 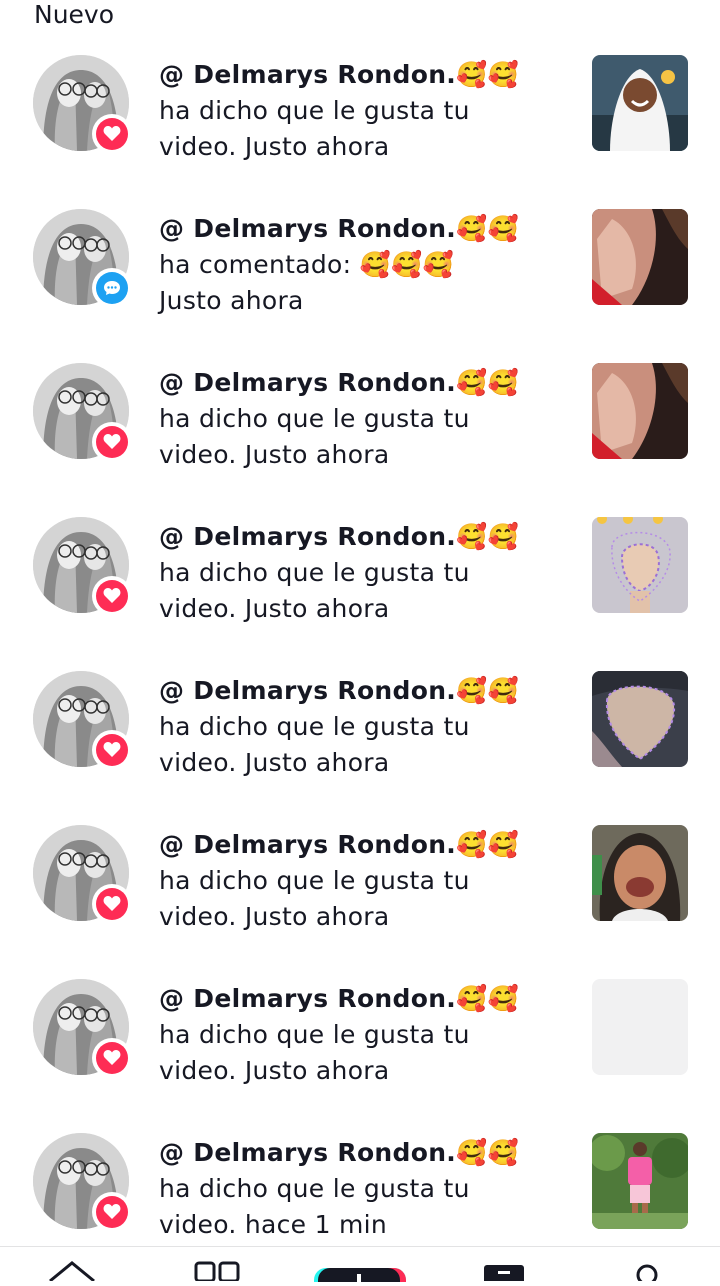 I want to click on comment-badge, so click(x=112, y=288).